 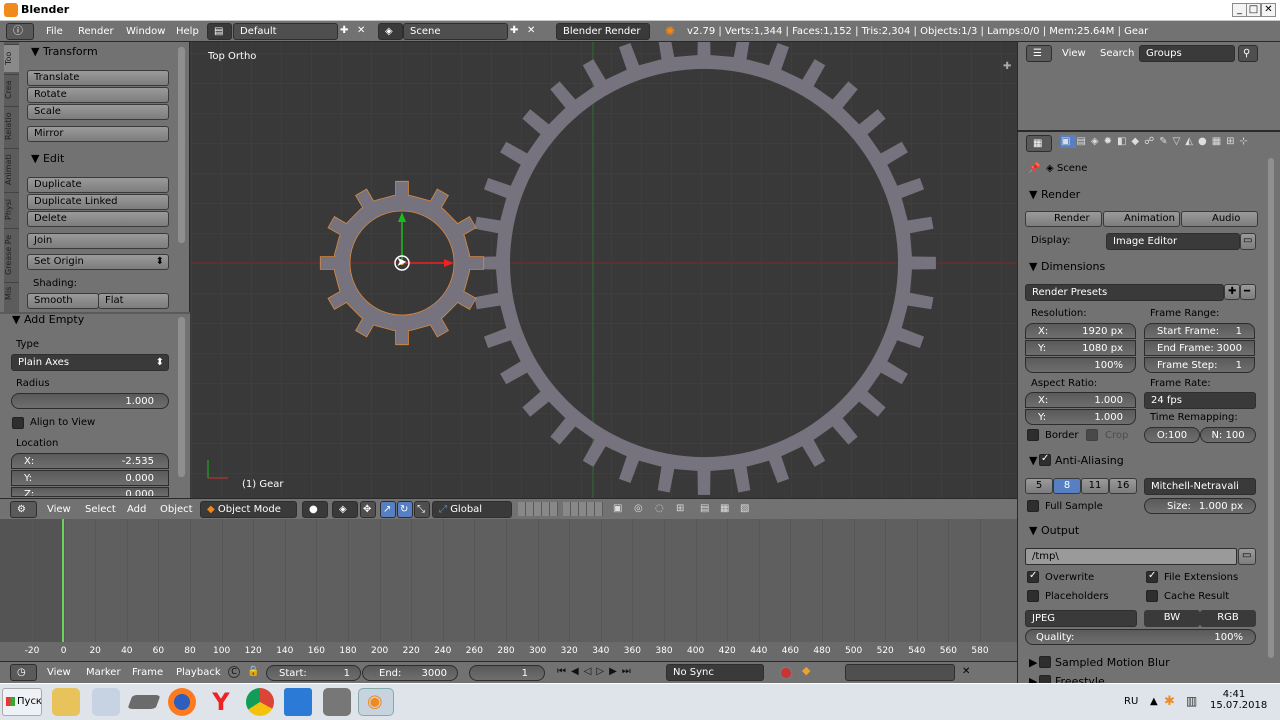 I want to click on firefox-taskbar-icon, so click(x=182, y=702).